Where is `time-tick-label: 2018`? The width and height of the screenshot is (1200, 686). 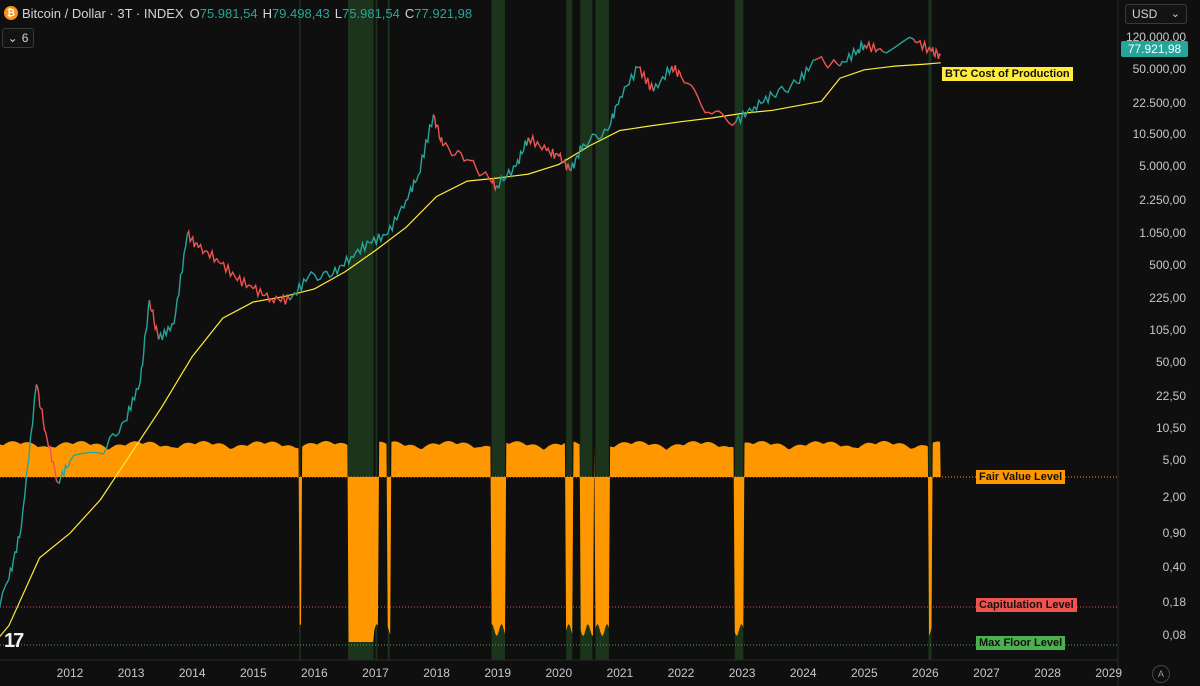 time-tick-label: 2018 is located at coordinates (436, 673).